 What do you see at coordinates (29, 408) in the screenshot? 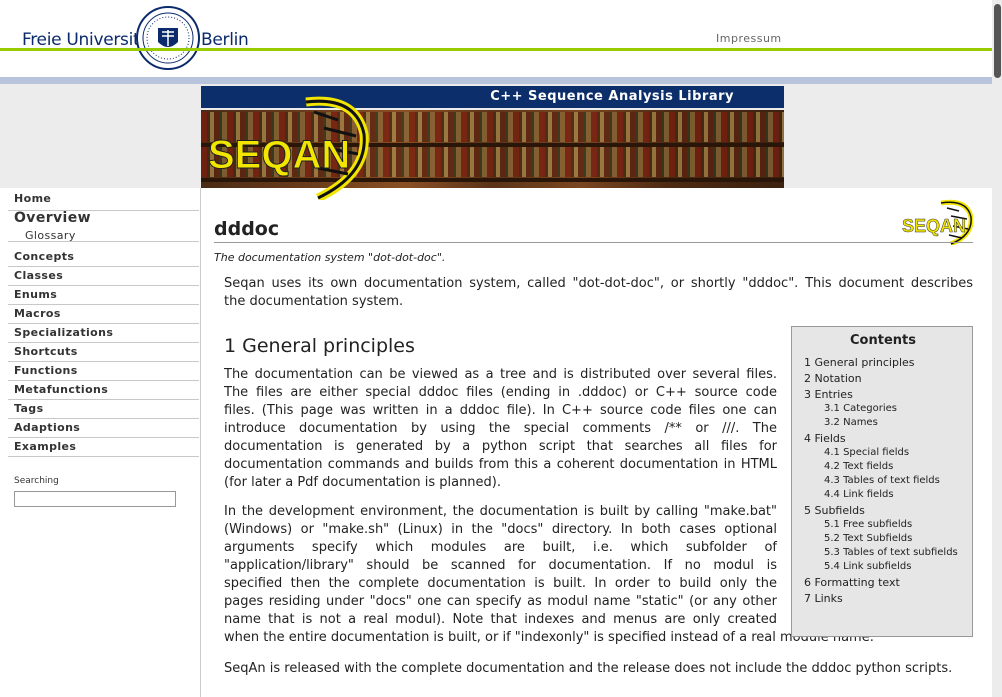
I see `sidebar-item-label: Tags` at bounding box center [29, 408].